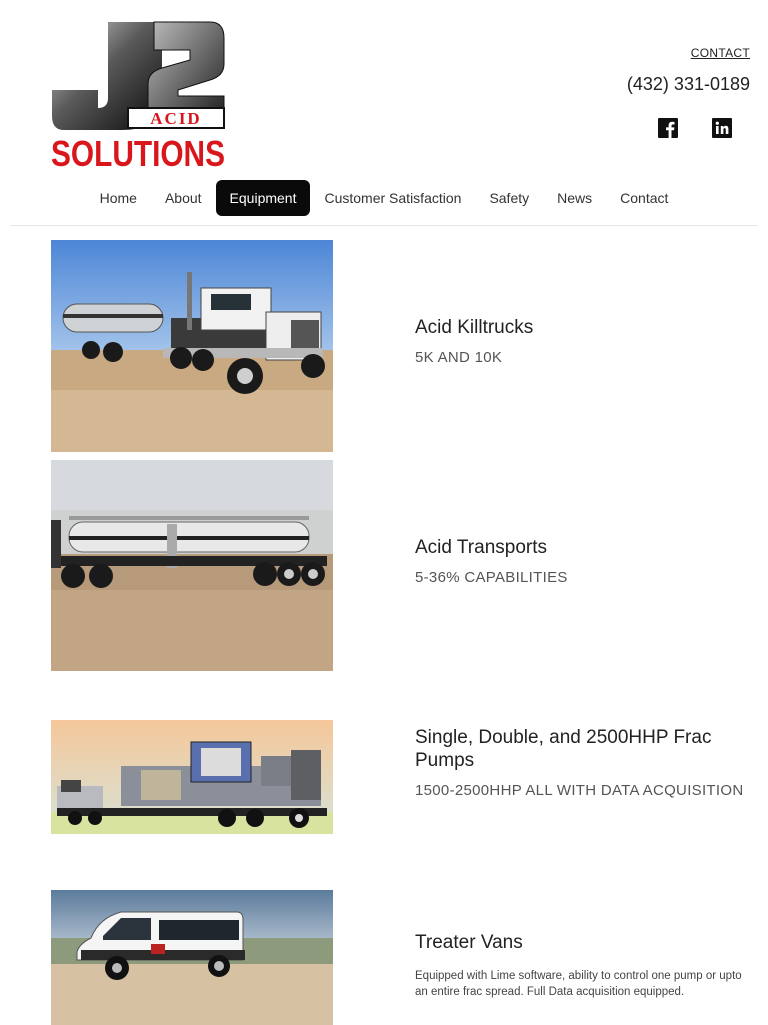  Describe the element at coordinates (509, 198) in the screenshot. I see `nav-safety: Safety` at that location.